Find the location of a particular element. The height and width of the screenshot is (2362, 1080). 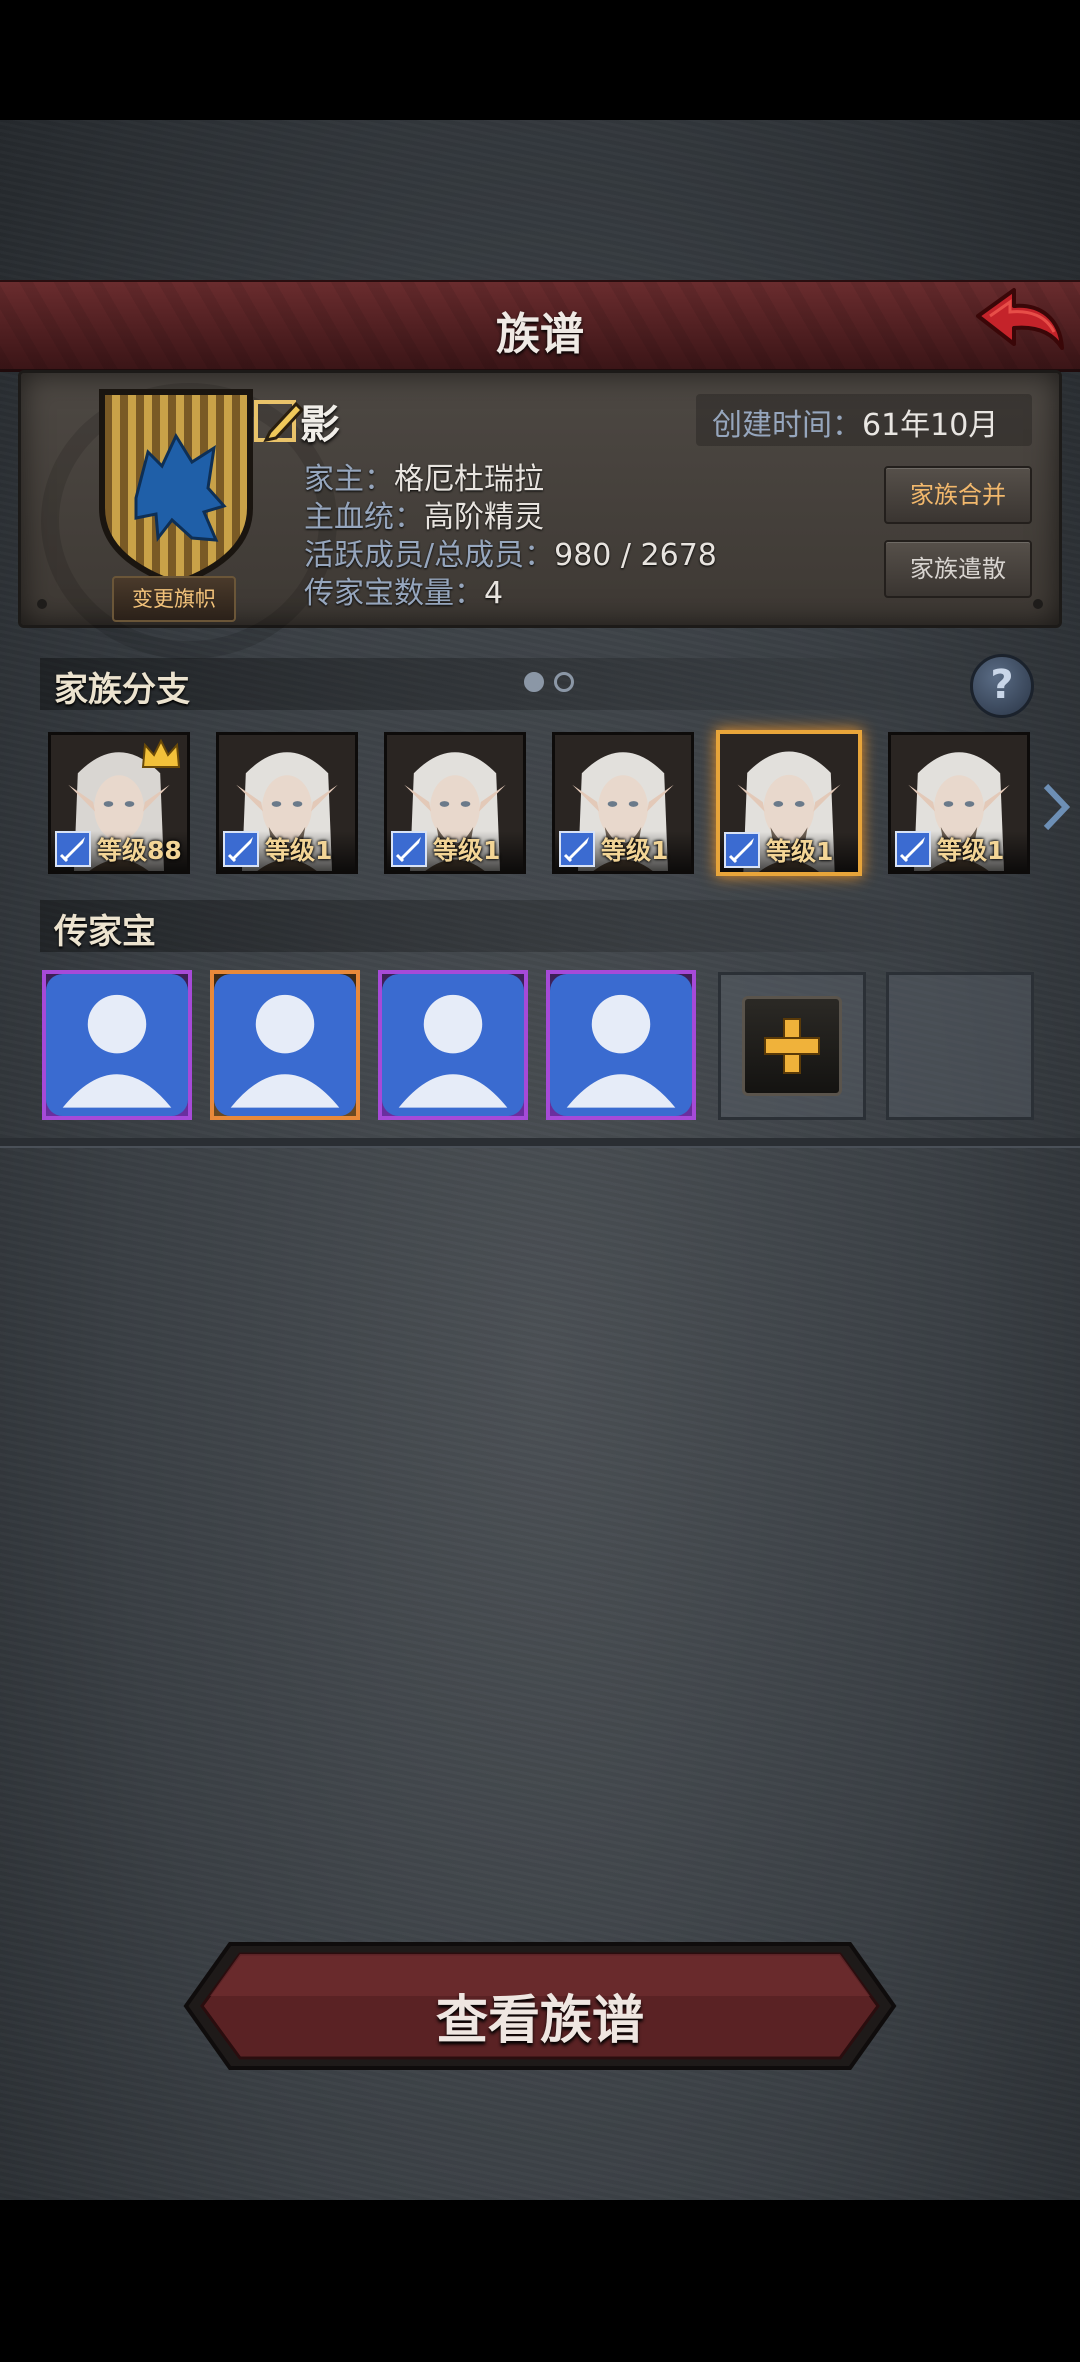

heirlooms-header-bar is located at coordinates (505, 926).